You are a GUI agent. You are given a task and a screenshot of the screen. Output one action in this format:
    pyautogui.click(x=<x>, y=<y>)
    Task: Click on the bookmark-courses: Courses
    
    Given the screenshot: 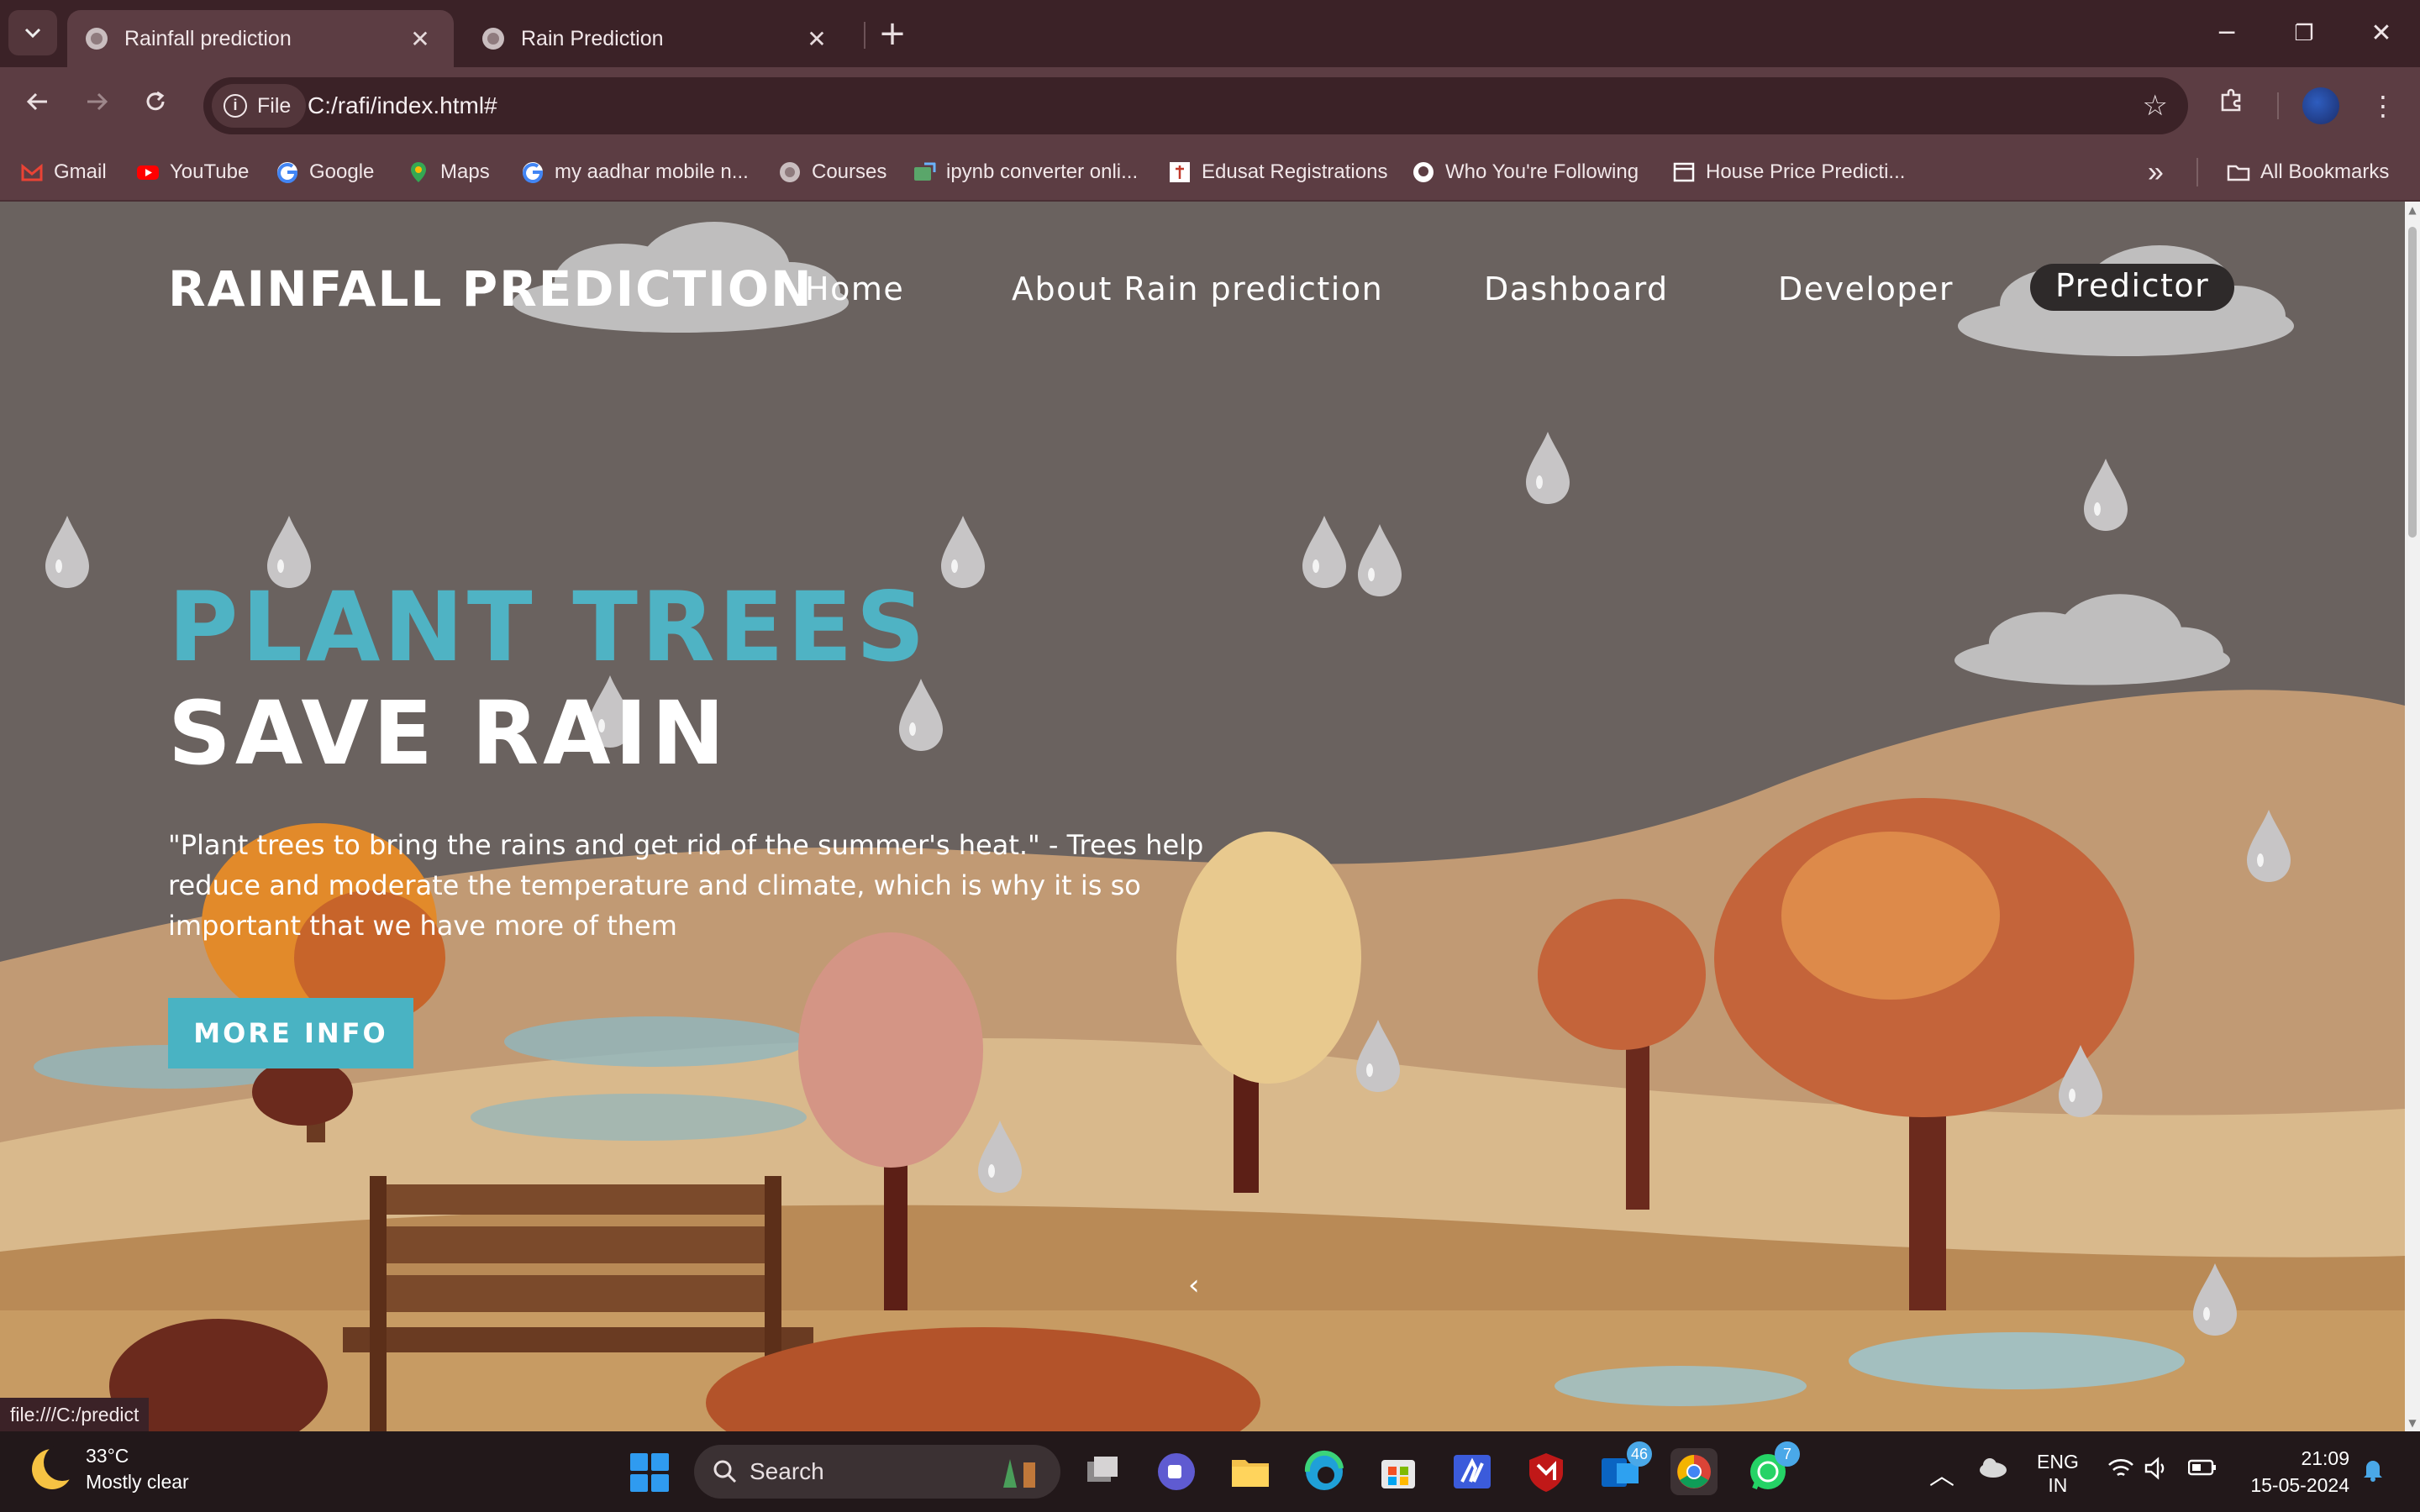 What is the action you would take?
    pyautogui.click(x=832, y=172)
    